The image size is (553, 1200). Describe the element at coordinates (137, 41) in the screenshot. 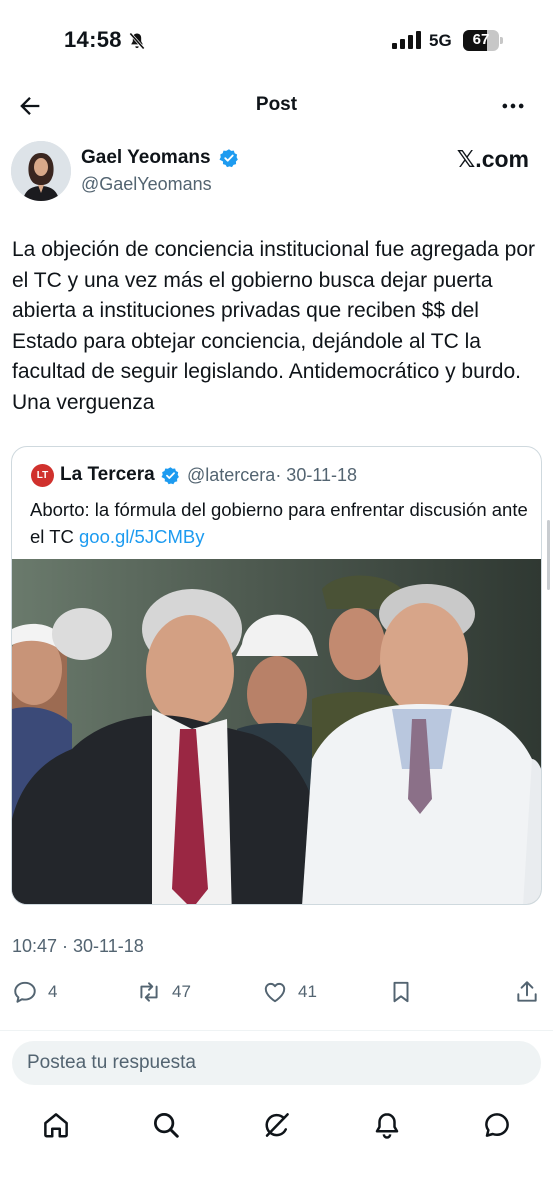

I see `bell-off-icon` at that location.